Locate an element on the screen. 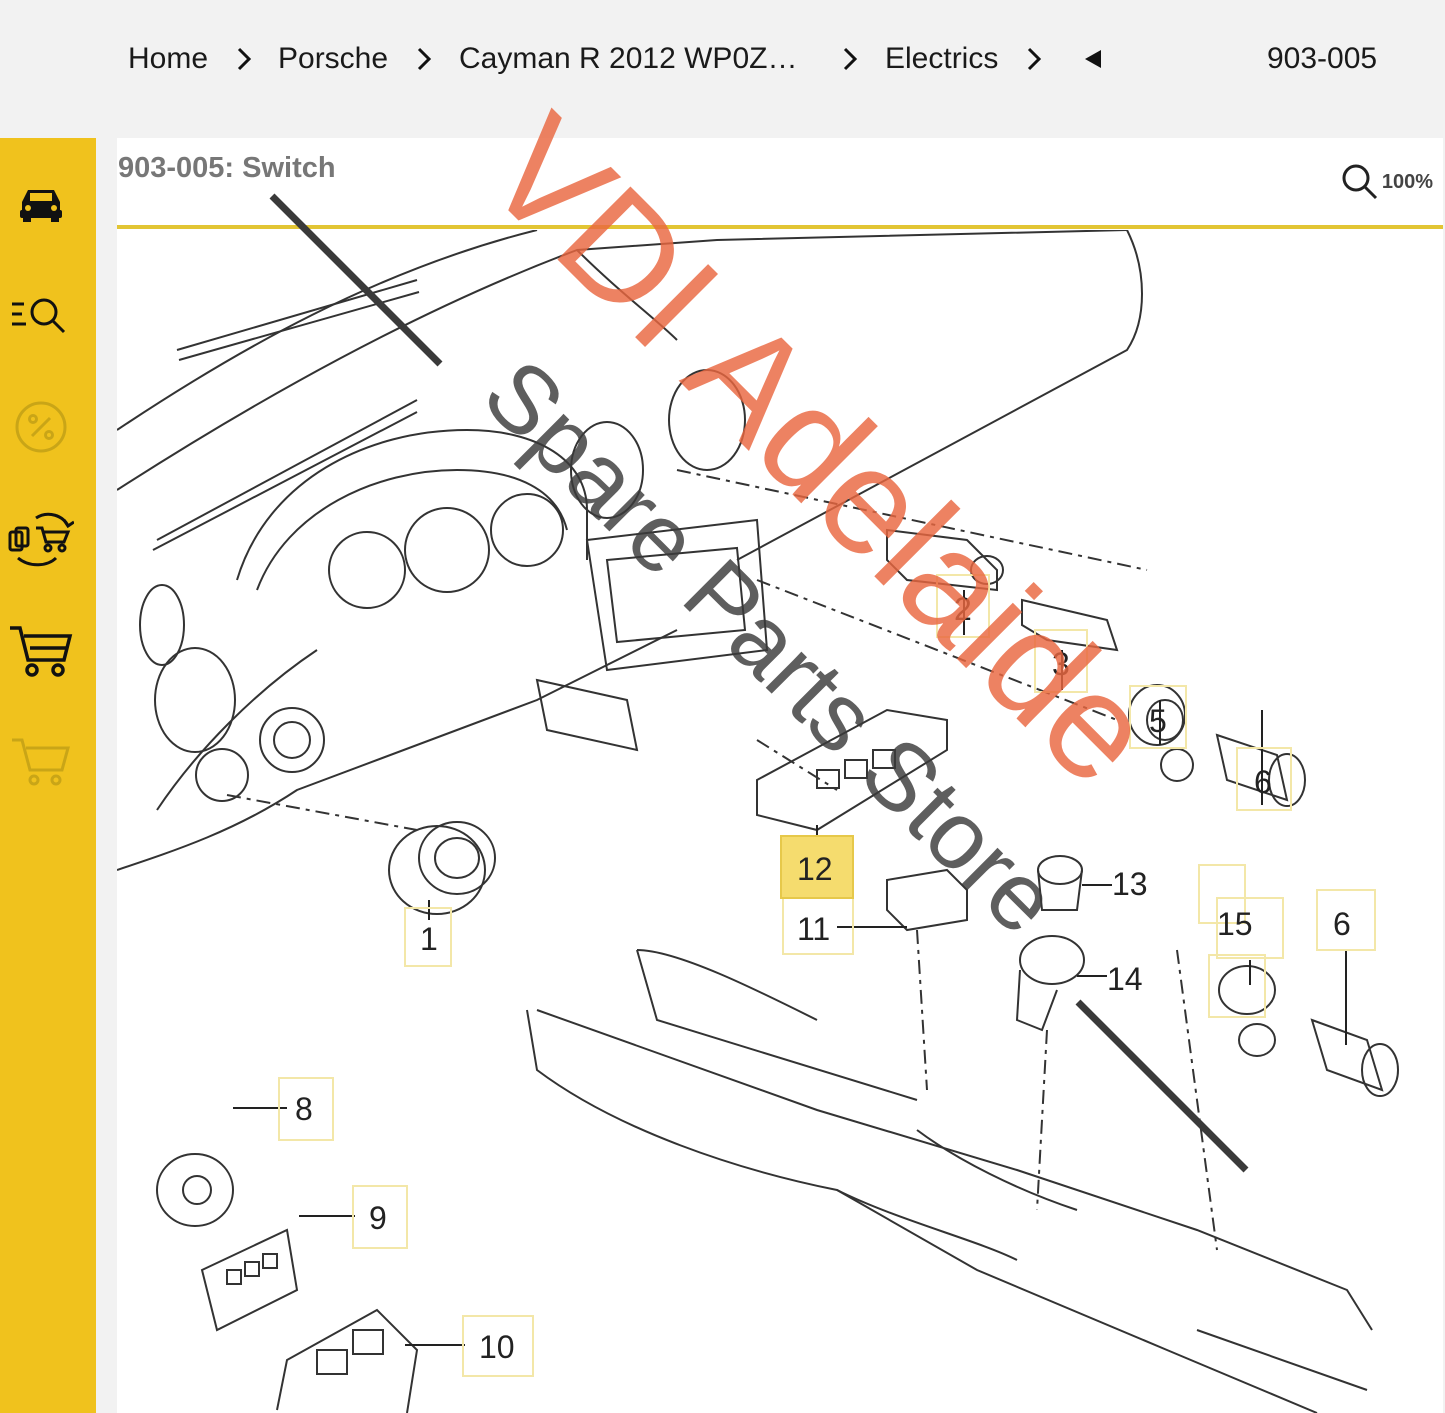 The width and height of the screenshot is (1445, 1413). callout-label: 11 is located at coordinates (813, 929).